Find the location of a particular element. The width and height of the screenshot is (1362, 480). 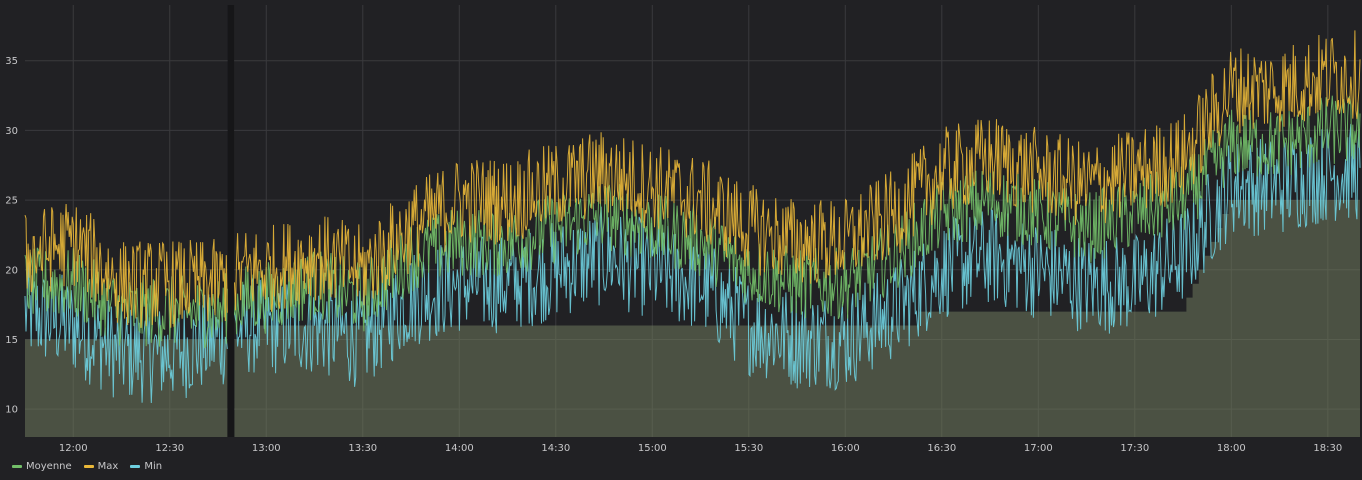

x-tick-label: 13:30 is located at coordinates (362, 448).